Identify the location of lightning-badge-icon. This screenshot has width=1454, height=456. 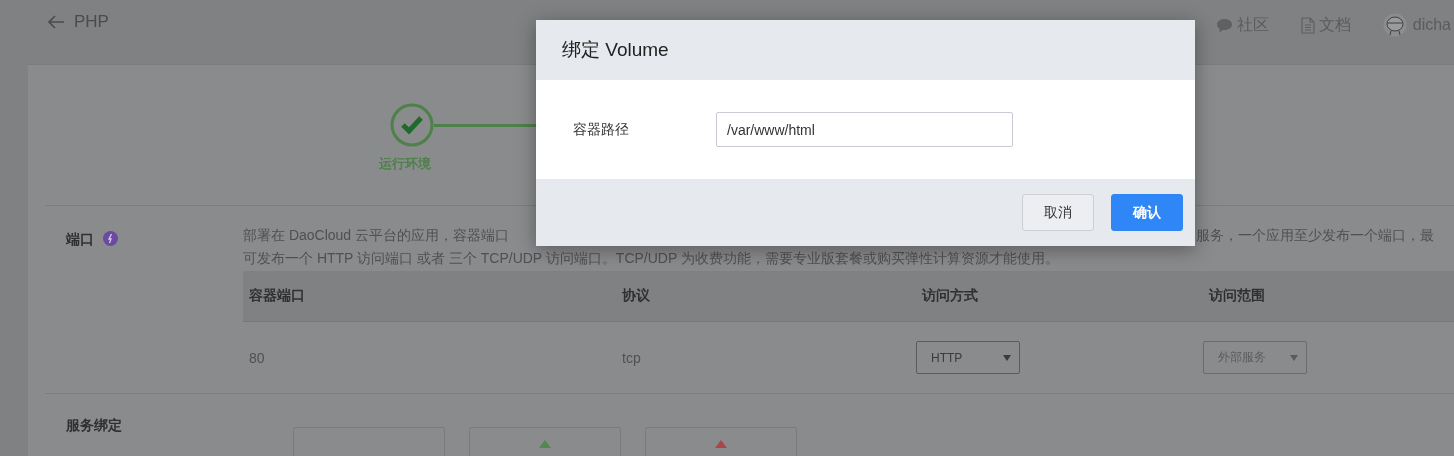
(110, 238).